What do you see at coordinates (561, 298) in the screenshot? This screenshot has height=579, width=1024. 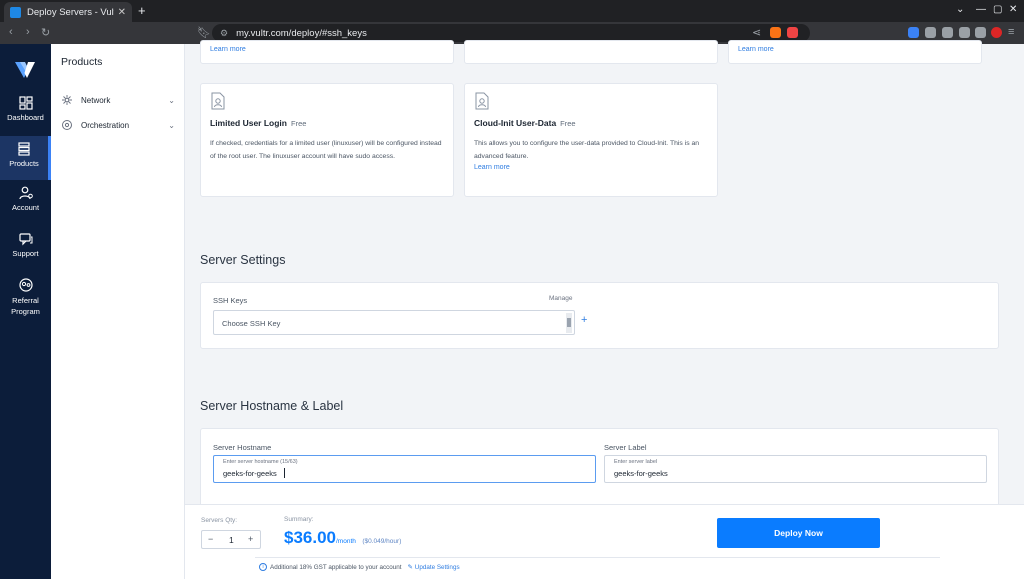 I see `manage-link: Manage` at bounding box center [561, 298].